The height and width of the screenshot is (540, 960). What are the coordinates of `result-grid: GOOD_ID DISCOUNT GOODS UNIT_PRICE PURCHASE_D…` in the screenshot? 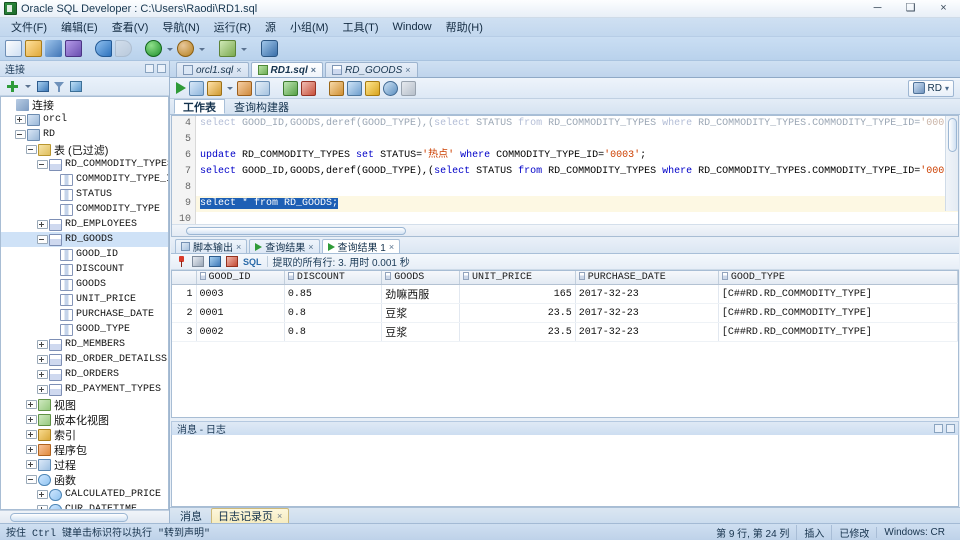 It's located at (565, 306).